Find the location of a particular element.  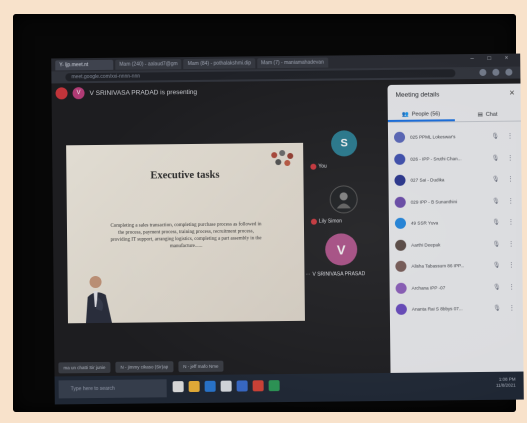

store-icon is located at coordinates (226, 386).